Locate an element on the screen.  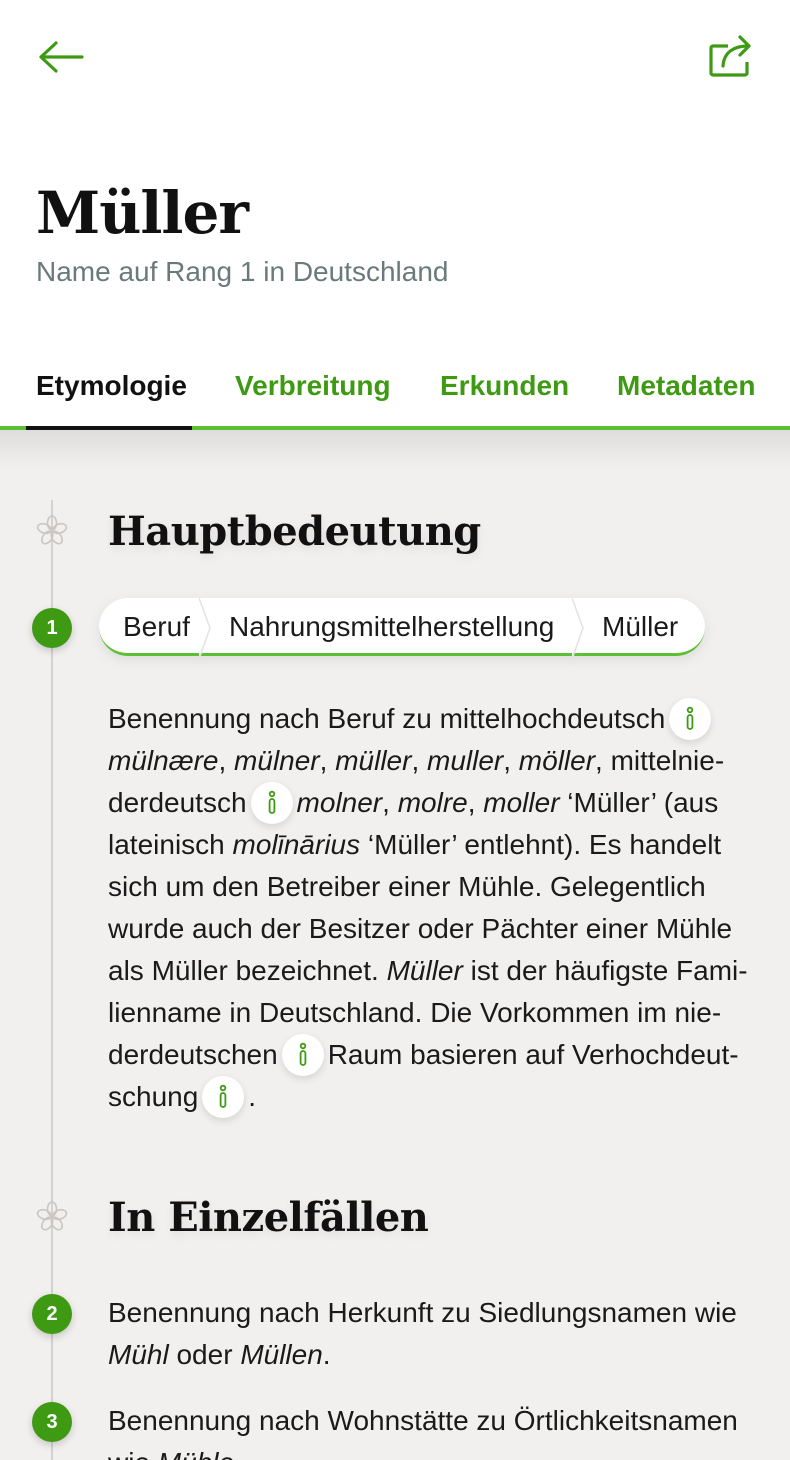
meaning-number-badge: 1 is located at coordinates (52, 628).